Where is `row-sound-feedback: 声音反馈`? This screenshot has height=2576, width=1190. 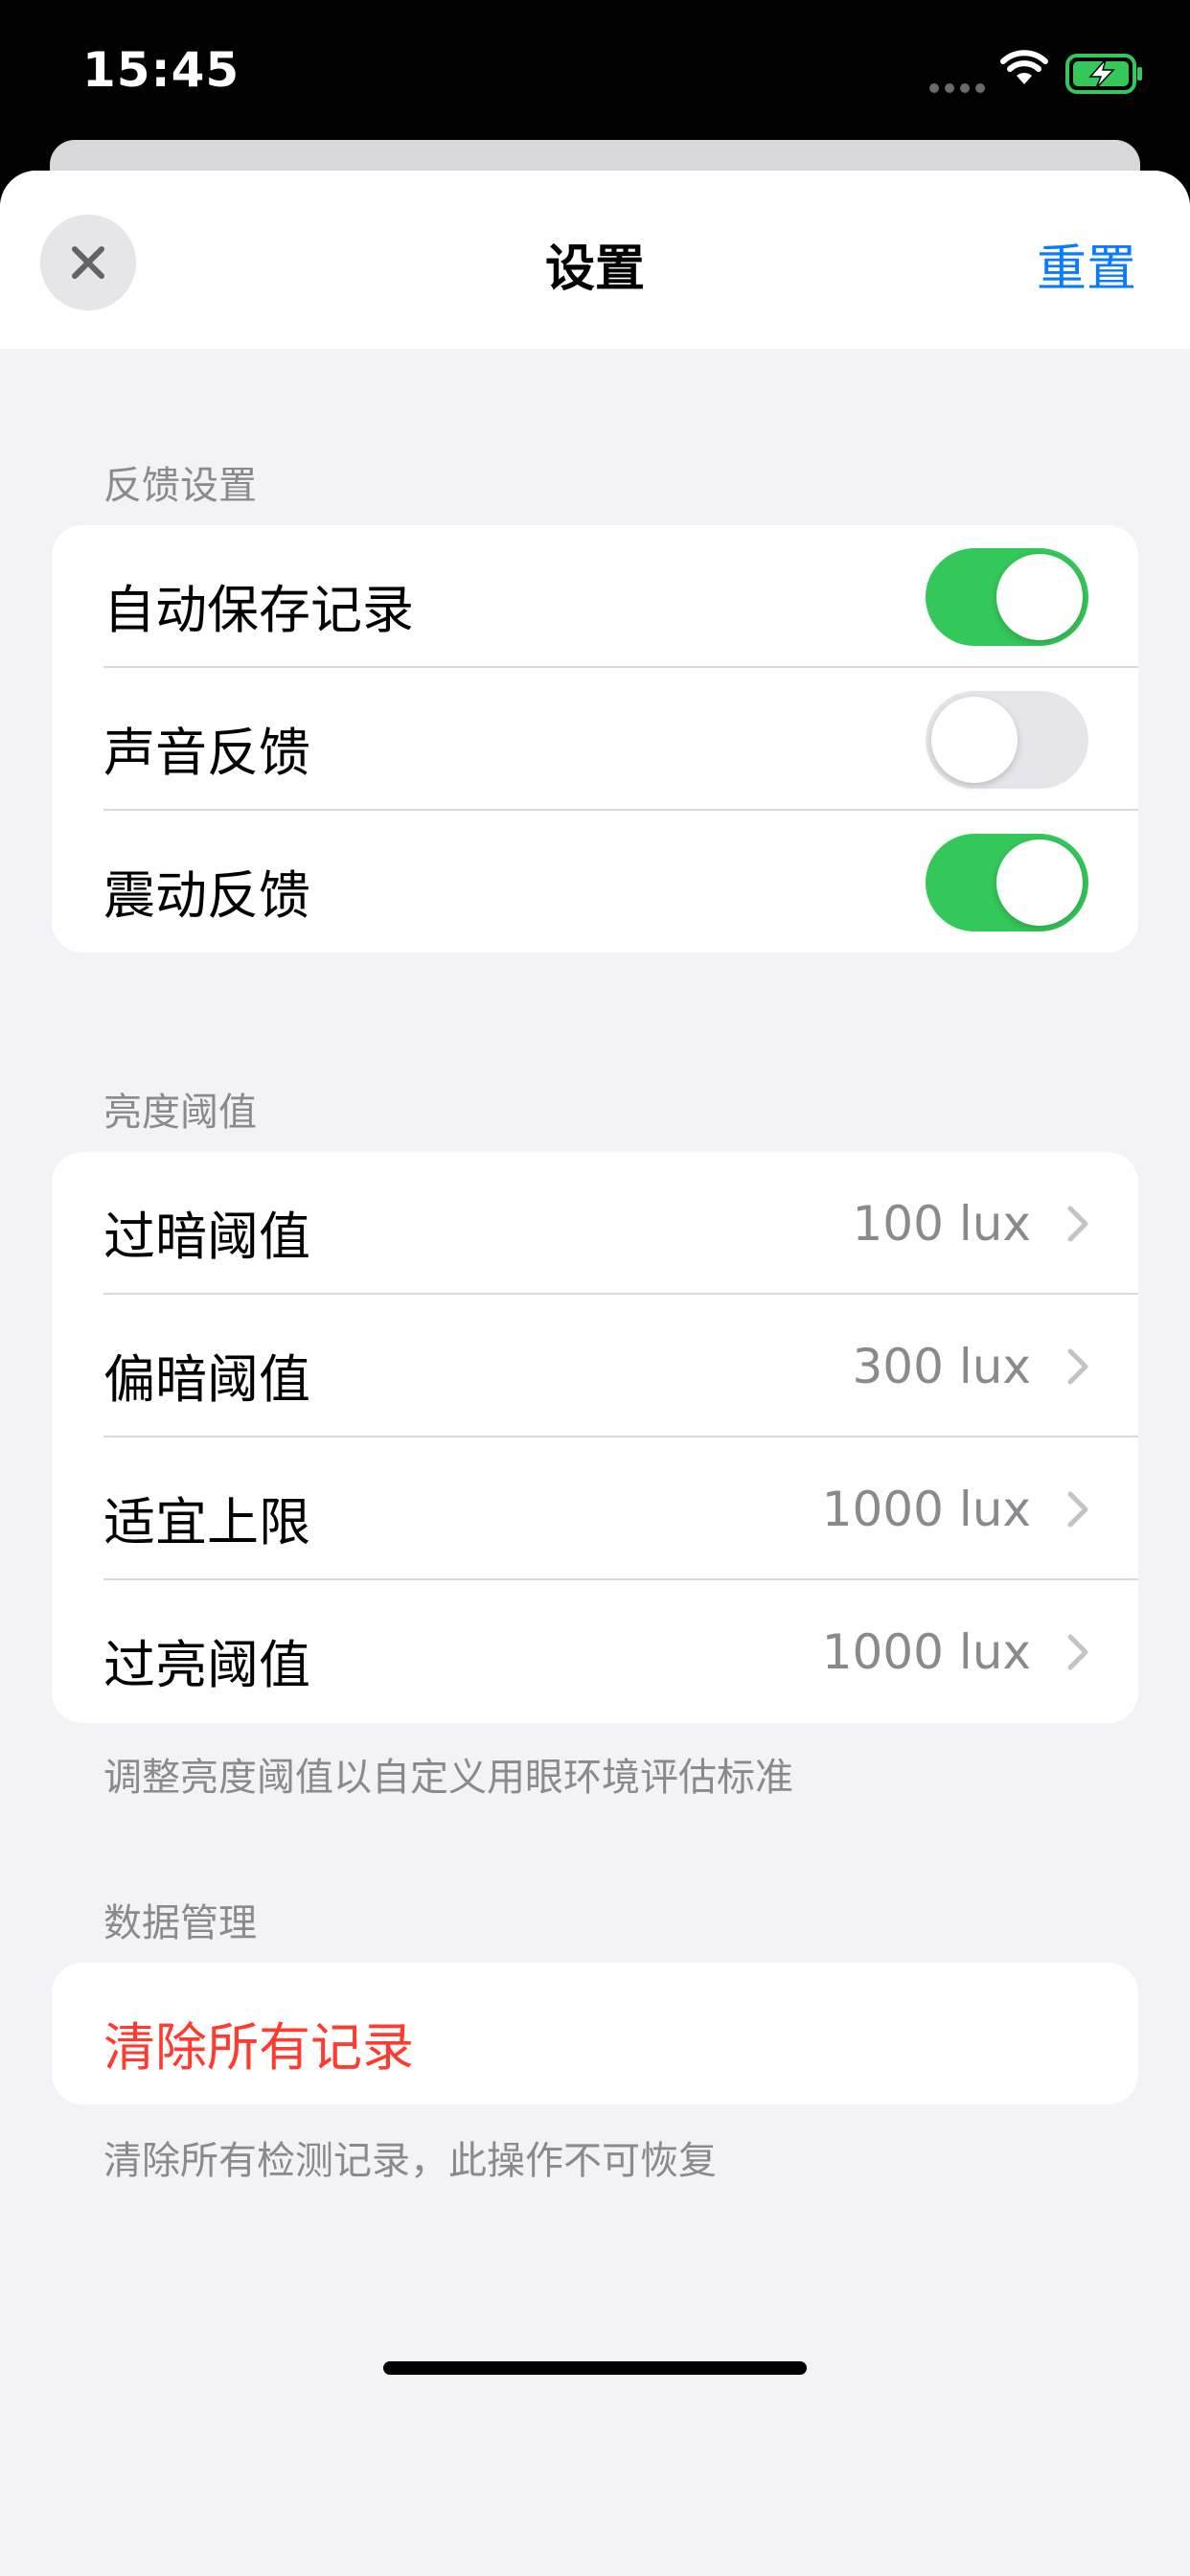 row-sound-feedback: 声音反馈 is located at coordinates (621, 739).